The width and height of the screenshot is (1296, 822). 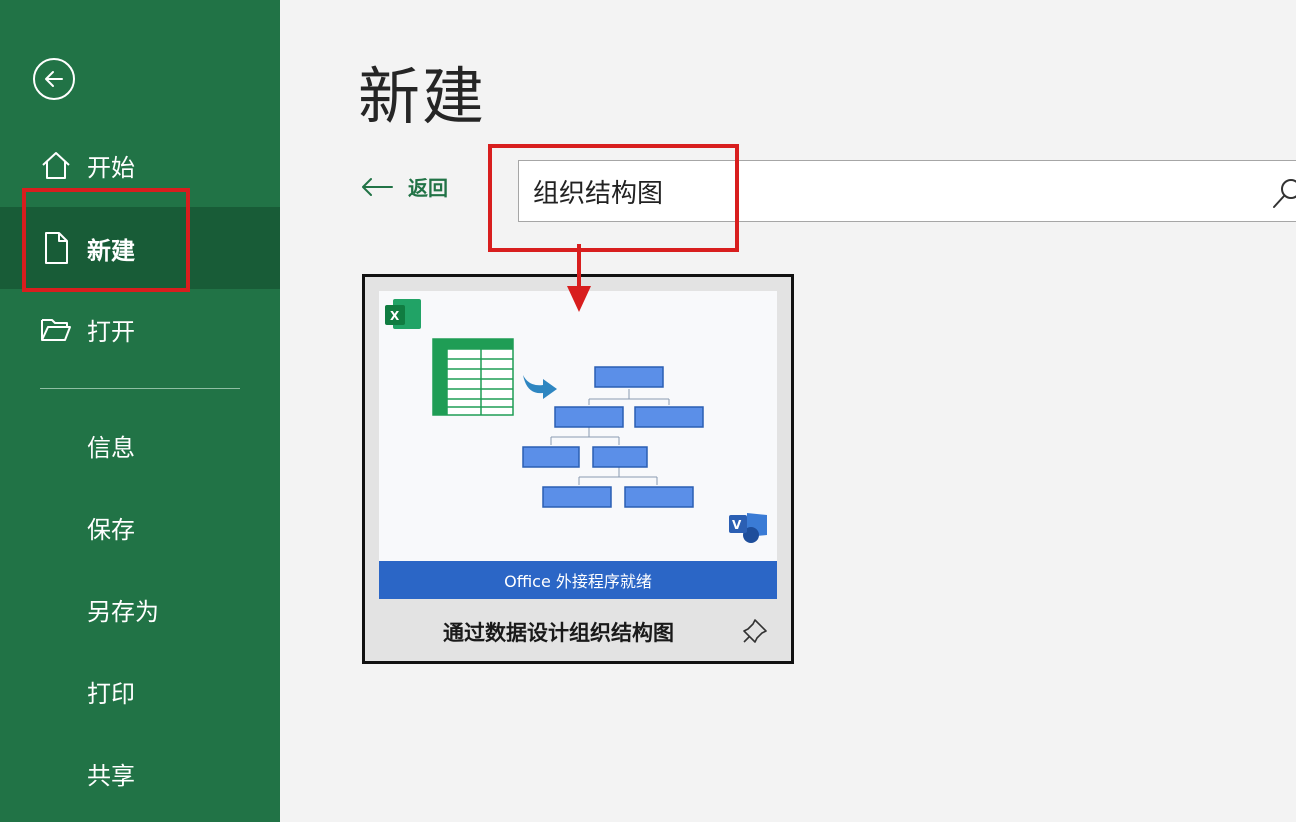 What do you see at coordinates (56, 329) in the screenshot?
I see `folder-open-icon` at bounding box center [56, 329].